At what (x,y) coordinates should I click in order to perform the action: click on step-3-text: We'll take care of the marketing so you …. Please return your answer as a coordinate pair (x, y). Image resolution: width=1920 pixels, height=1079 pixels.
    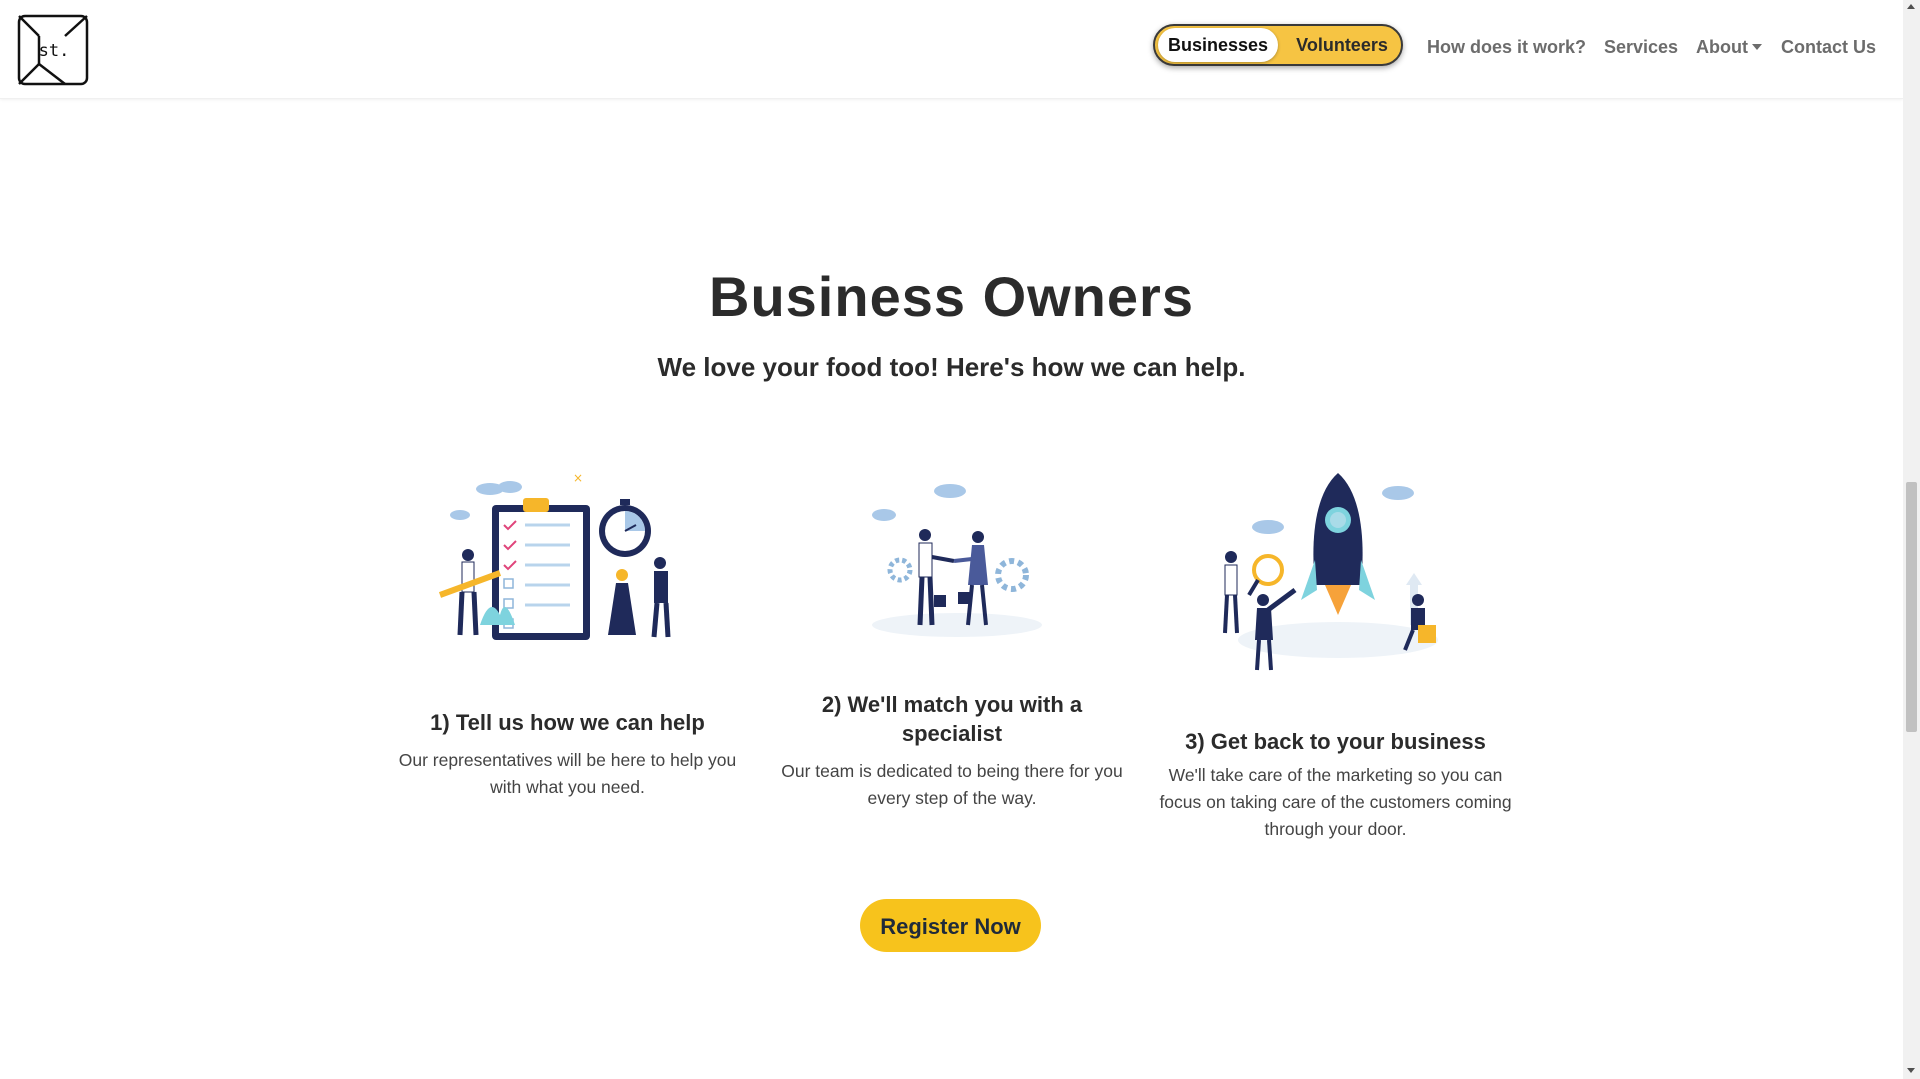
    Looking at the image, I should click on (1335, 802).